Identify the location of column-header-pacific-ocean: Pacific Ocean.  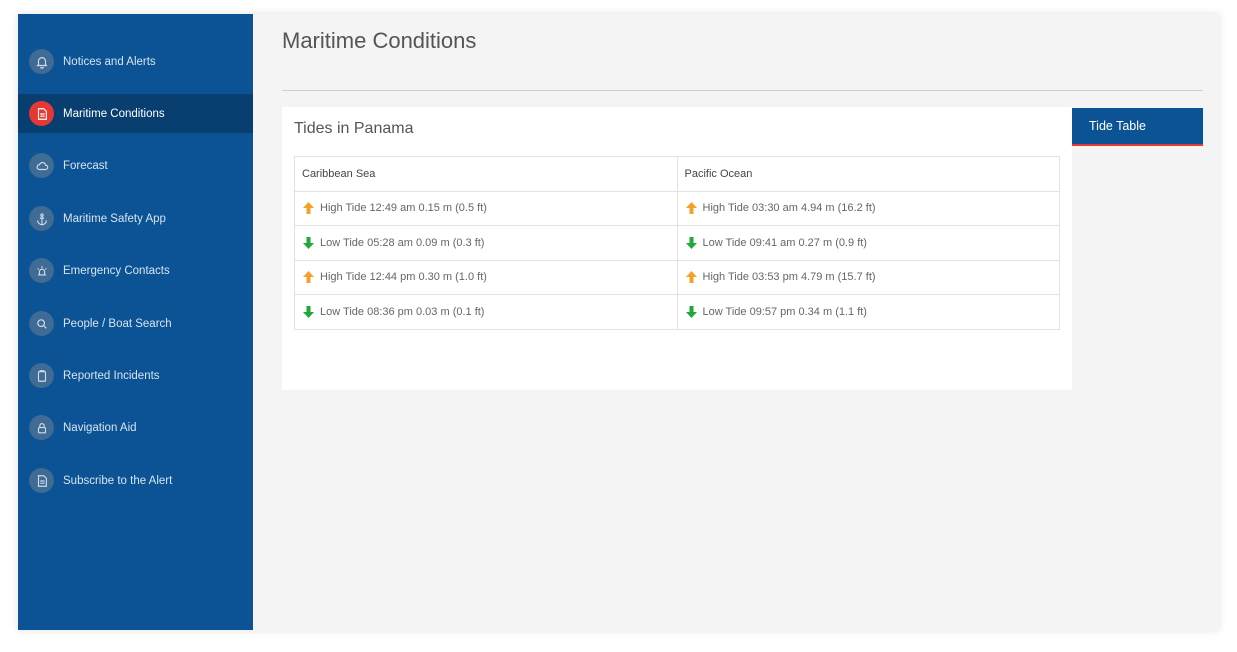
(868, 174).